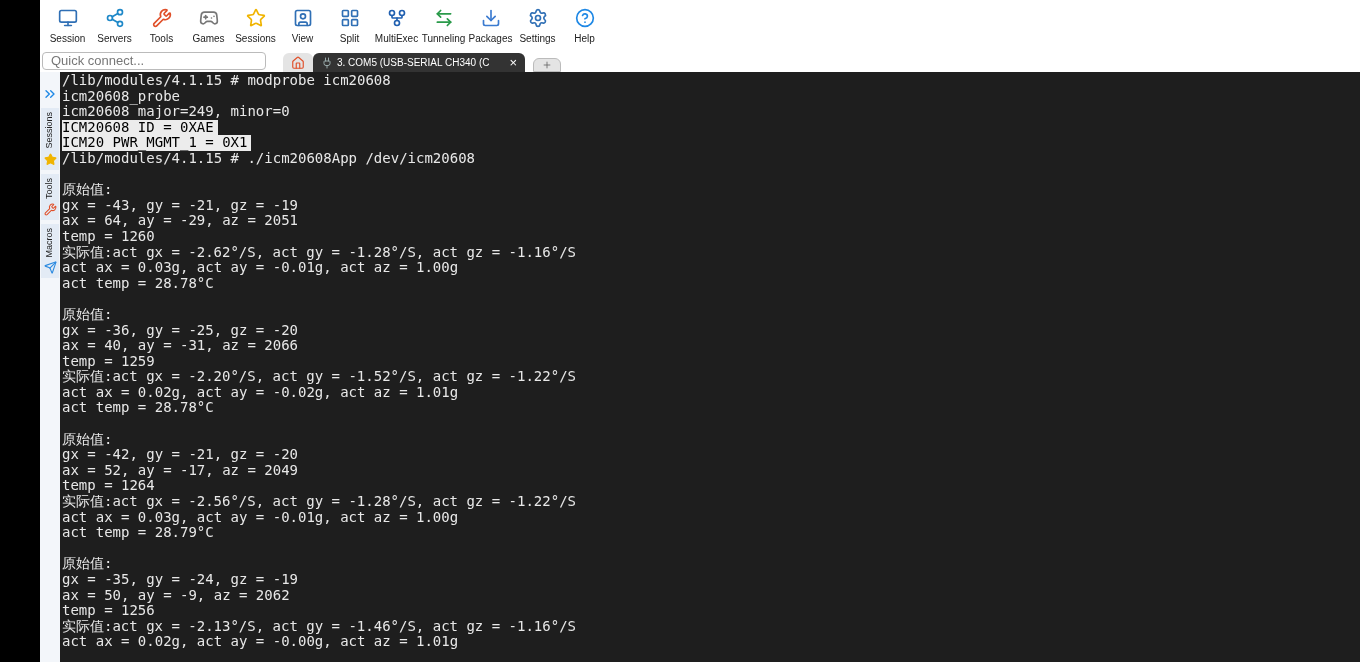 The width and height of the screenshot is (1360, 662). I want to click on terminal-line: icm20608 major=249, minor=0, so click(176, 112).